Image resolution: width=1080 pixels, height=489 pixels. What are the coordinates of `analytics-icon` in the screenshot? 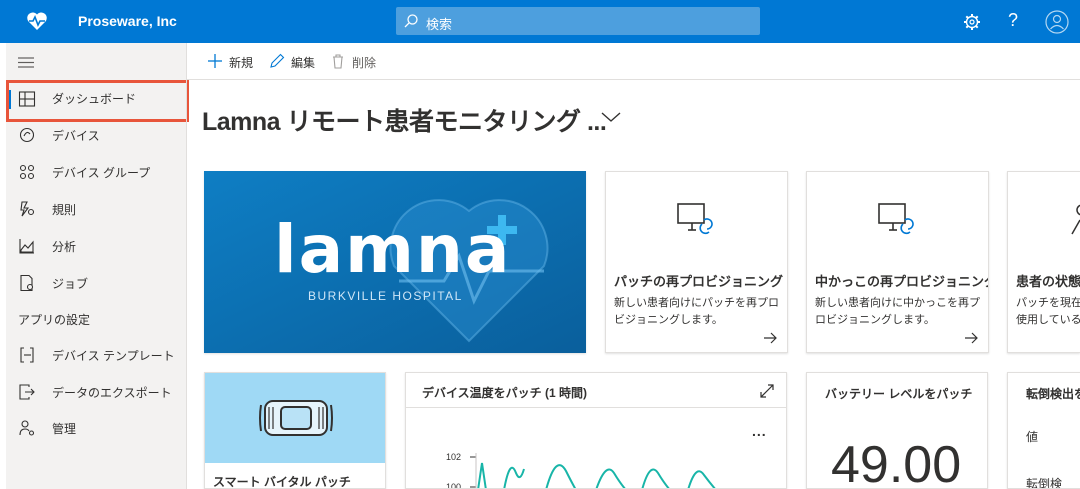 It's located at (26, 246).